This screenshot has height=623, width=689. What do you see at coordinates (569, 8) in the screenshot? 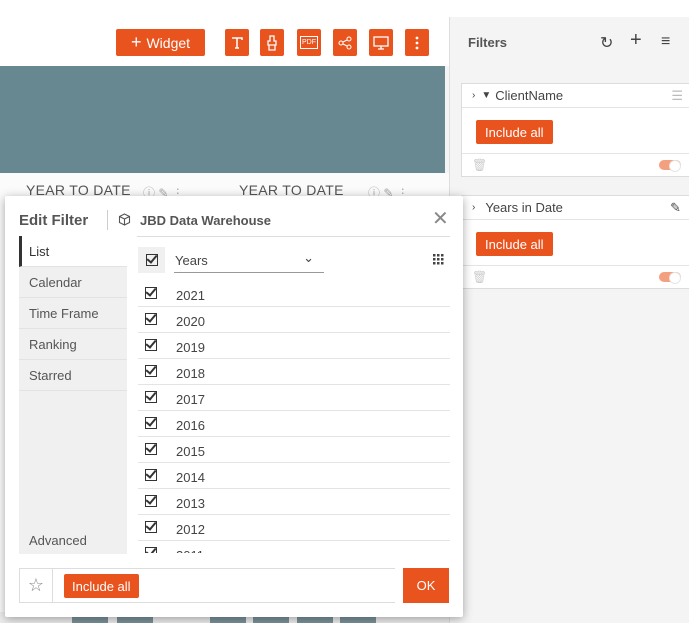
I see `top-strip` at bounding box center [569, 8].